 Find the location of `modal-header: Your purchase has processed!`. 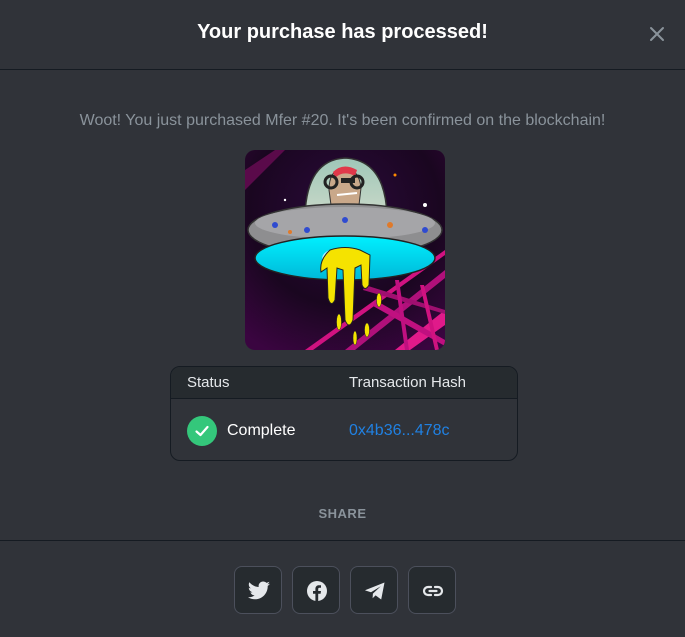

modal-header: Your purchase has processed! is located at coordinates (342, 35).